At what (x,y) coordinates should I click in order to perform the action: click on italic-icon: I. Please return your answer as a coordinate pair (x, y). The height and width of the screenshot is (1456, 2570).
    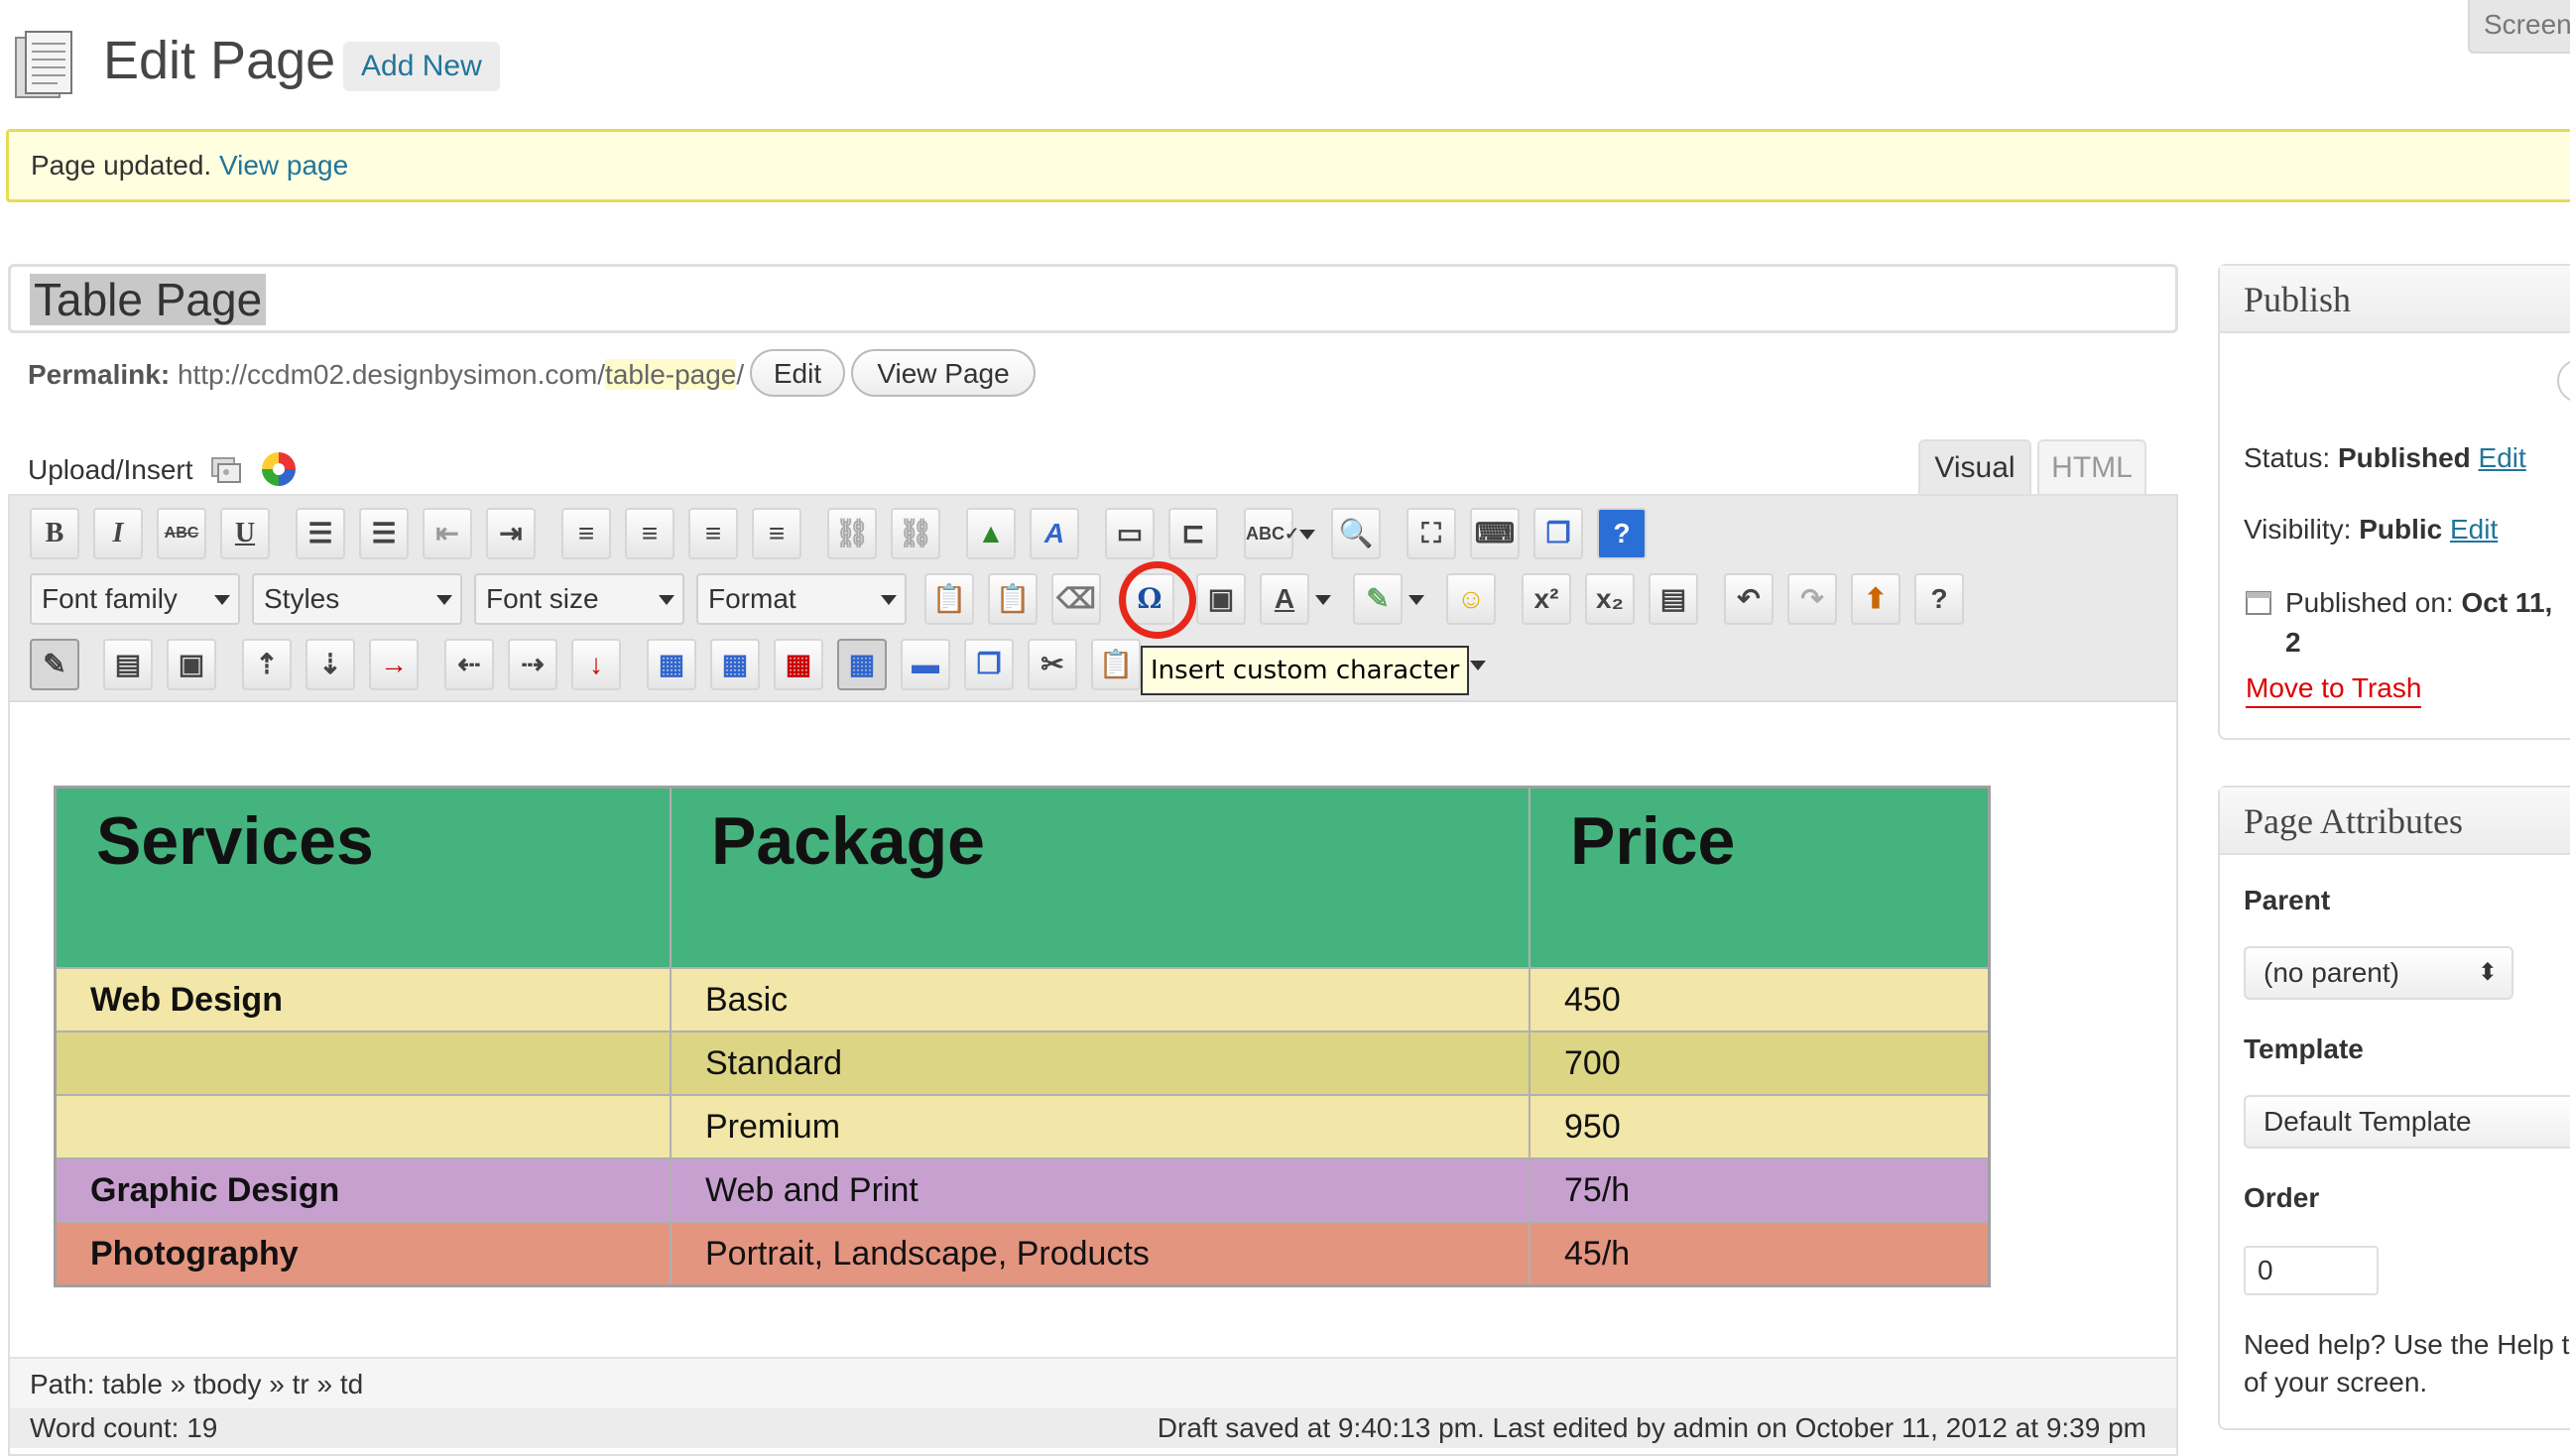
    Looking at the image, I should click on (118, 533).